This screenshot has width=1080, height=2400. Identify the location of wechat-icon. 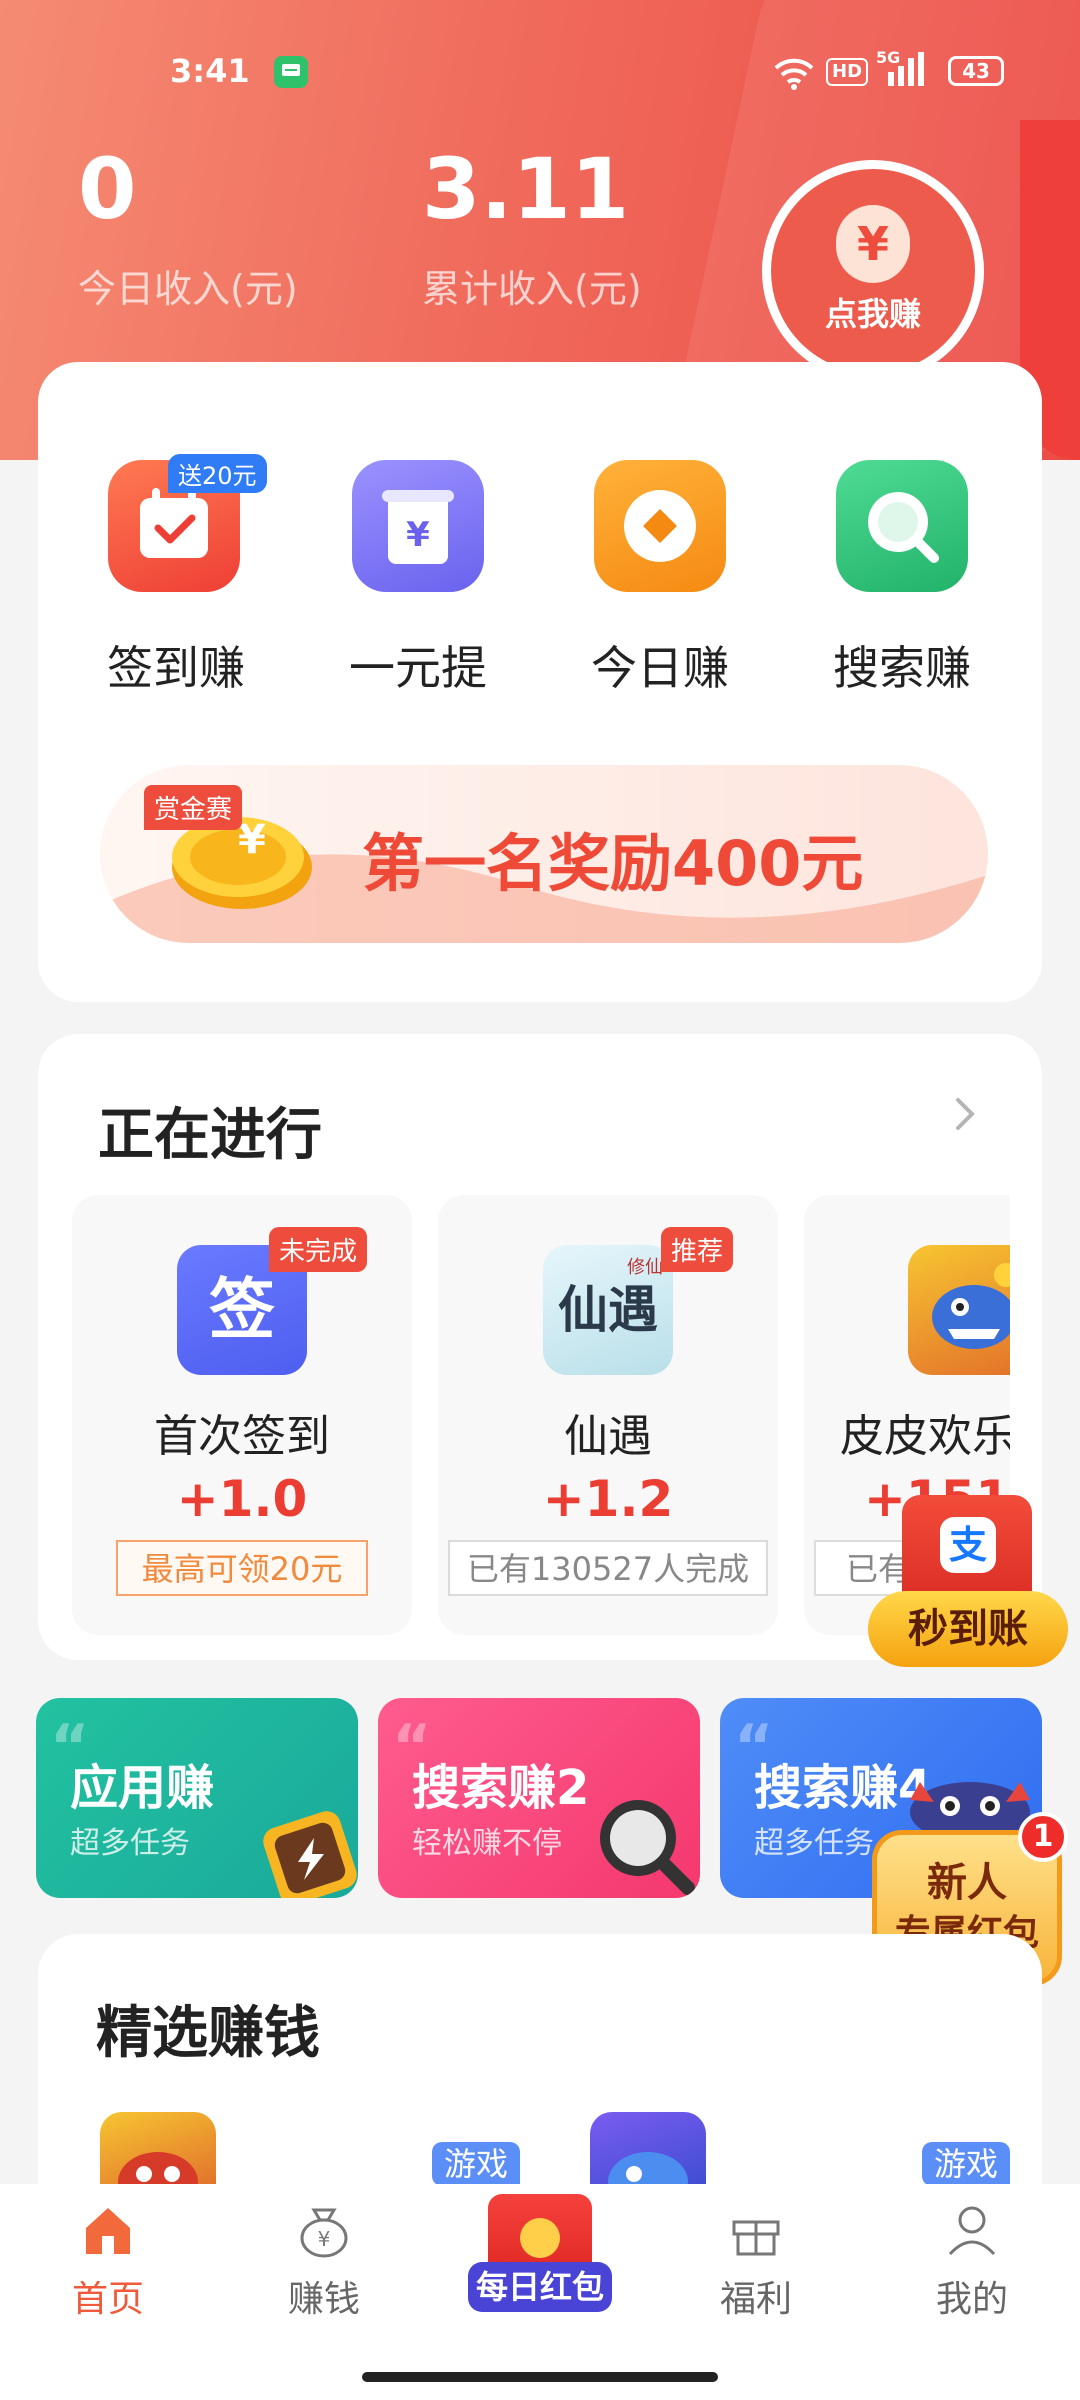
(540, 2238).